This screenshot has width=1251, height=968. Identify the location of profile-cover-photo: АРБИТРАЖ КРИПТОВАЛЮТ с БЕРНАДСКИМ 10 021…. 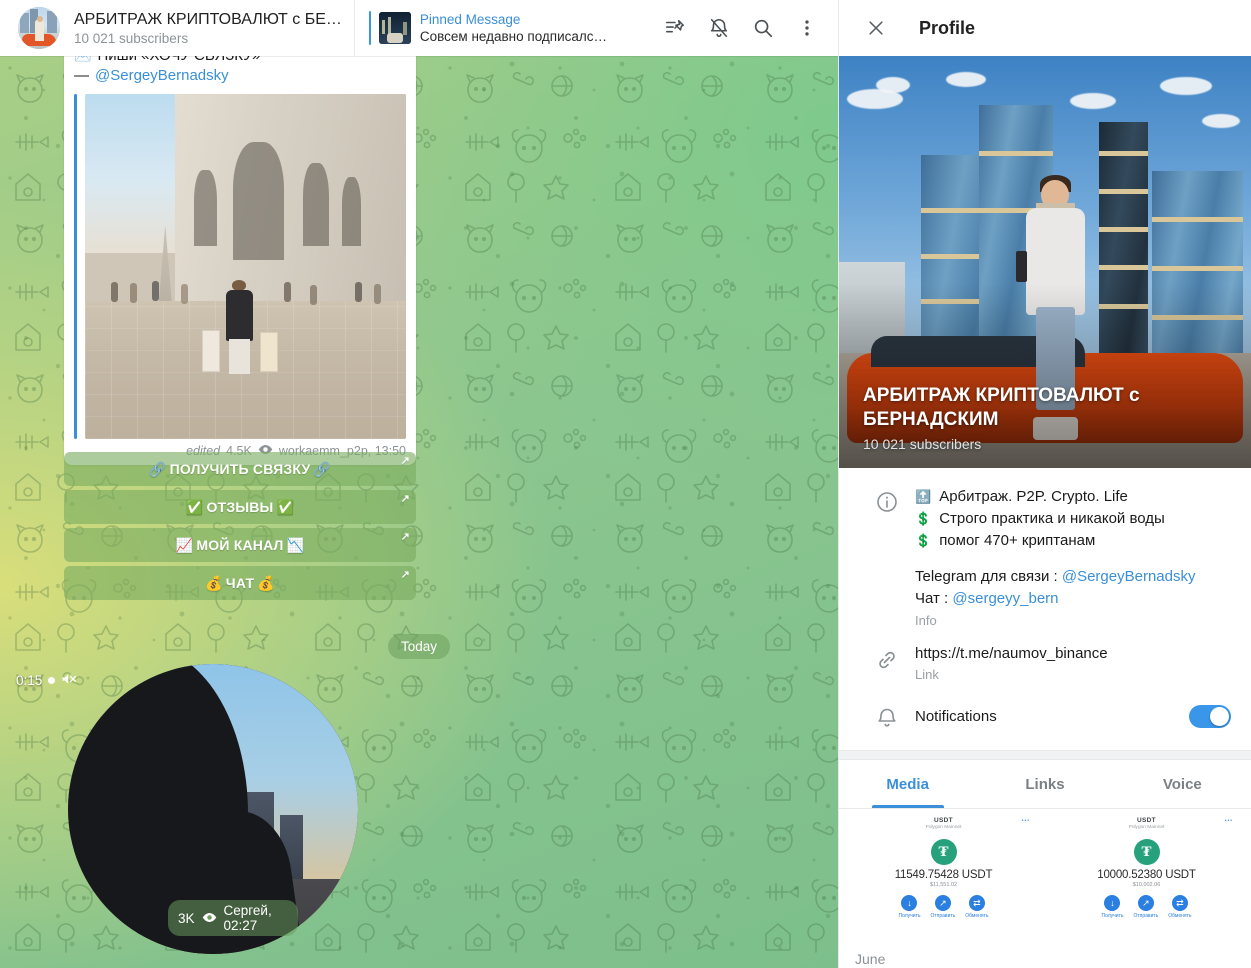
(1045, 262).